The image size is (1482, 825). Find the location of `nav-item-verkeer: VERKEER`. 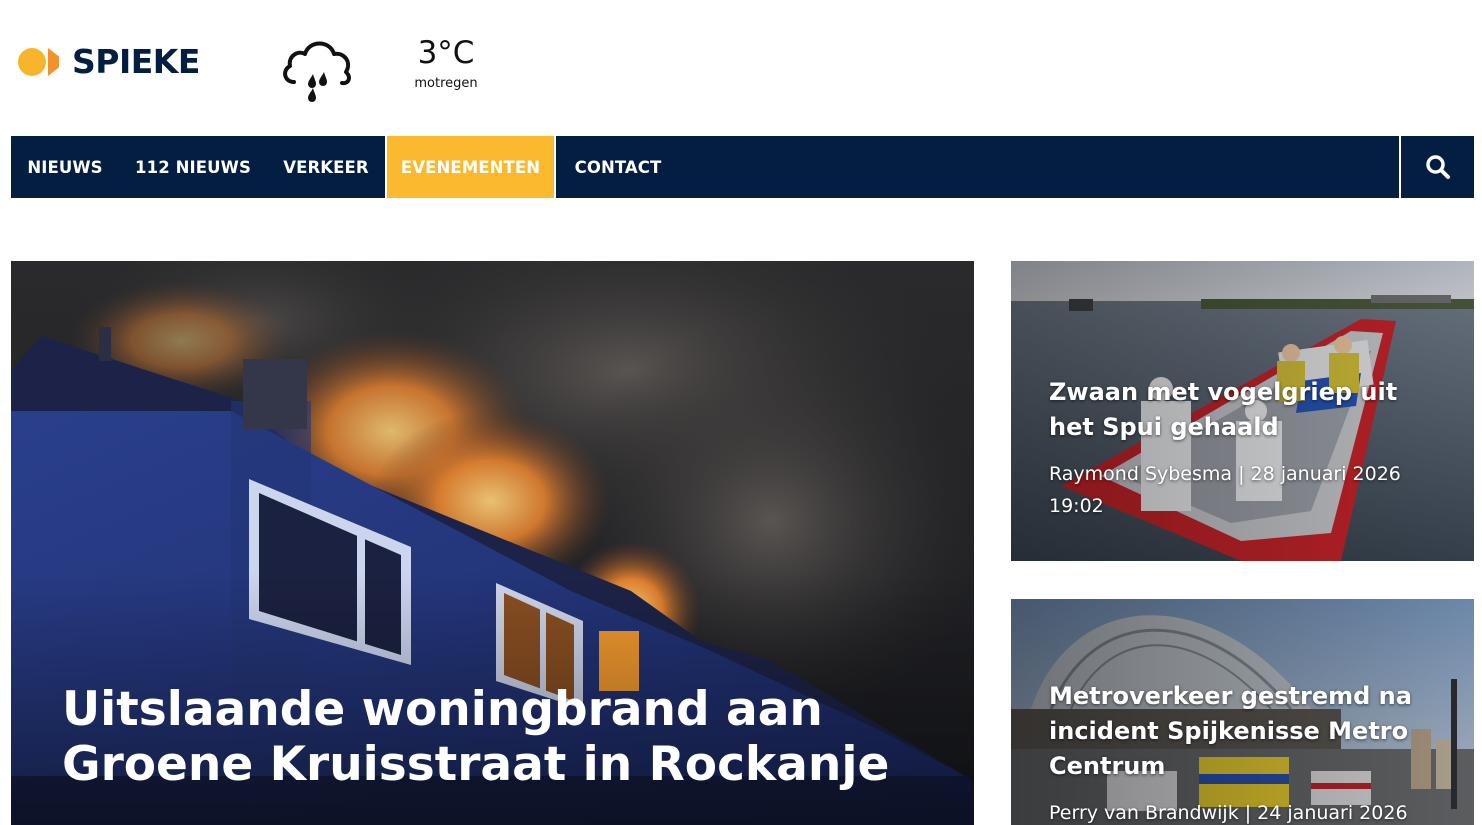

nav-item-verkeer: VERKEER is located at coordinates (326, 167).